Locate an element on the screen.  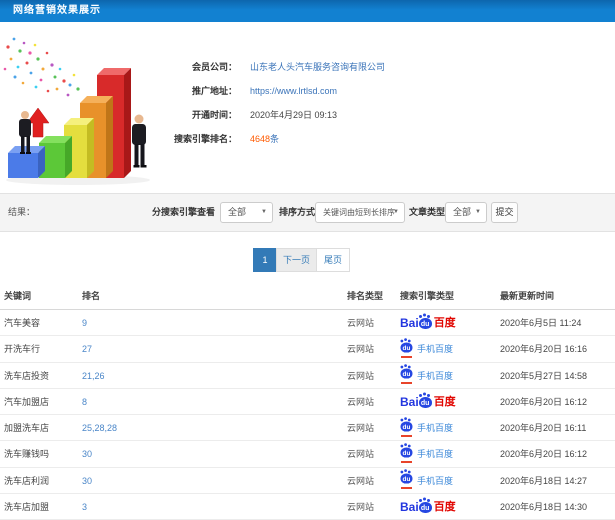
info-field-link: 山东老人头汽车服务咨询有限公司 is located at coordinates (317, 67).